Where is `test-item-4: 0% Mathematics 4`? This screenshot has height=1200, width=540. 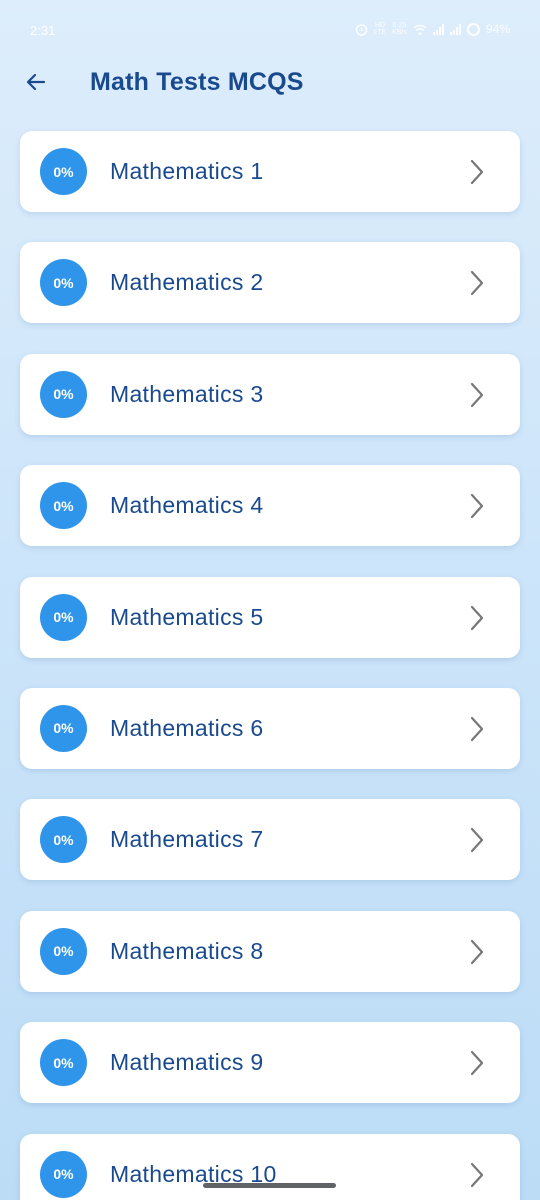
test-item-4: 0% Mathematics 4 is located at coordinates (270, 506).